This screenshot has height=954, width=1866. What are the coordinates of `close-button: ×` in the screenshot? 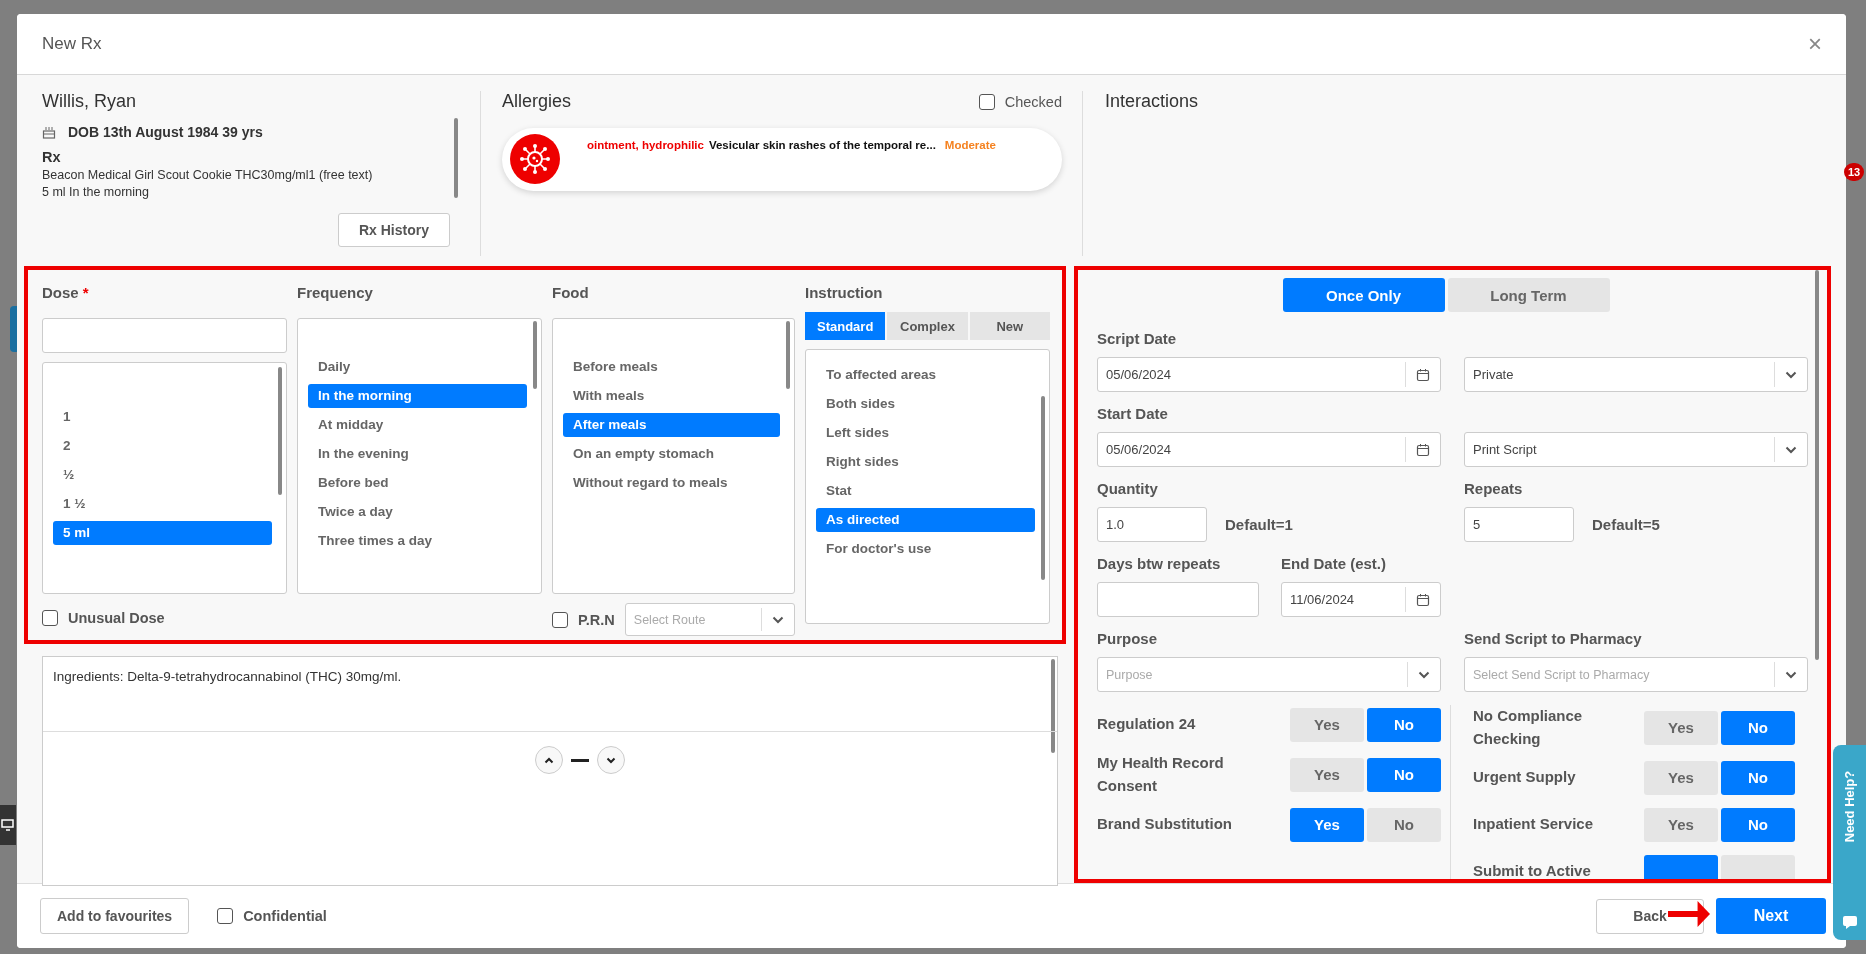 It's located at (1815, 44).